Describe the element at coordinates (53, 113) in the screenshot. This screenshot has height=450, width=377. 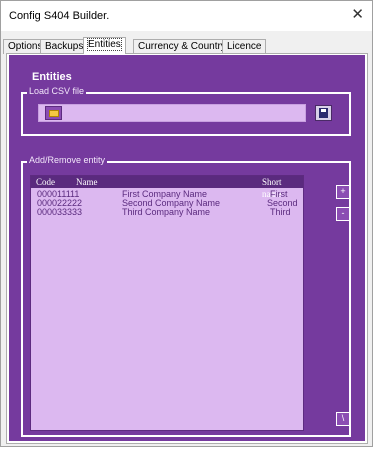
I see `folder-icon` at that location.